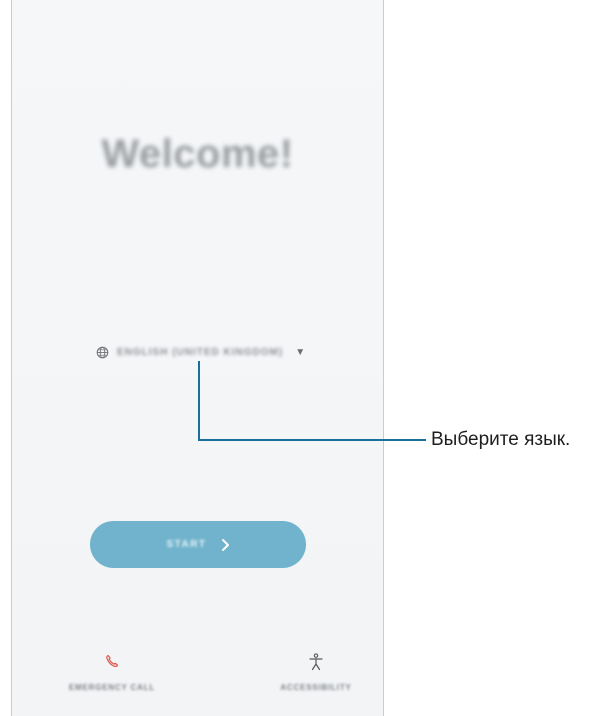 This screenshot has width=608, height=716. What do you see at coordinates (197, 154) in the screenshot?
I see `welcome-title: Welcome!` at bounding box center [197, 154].